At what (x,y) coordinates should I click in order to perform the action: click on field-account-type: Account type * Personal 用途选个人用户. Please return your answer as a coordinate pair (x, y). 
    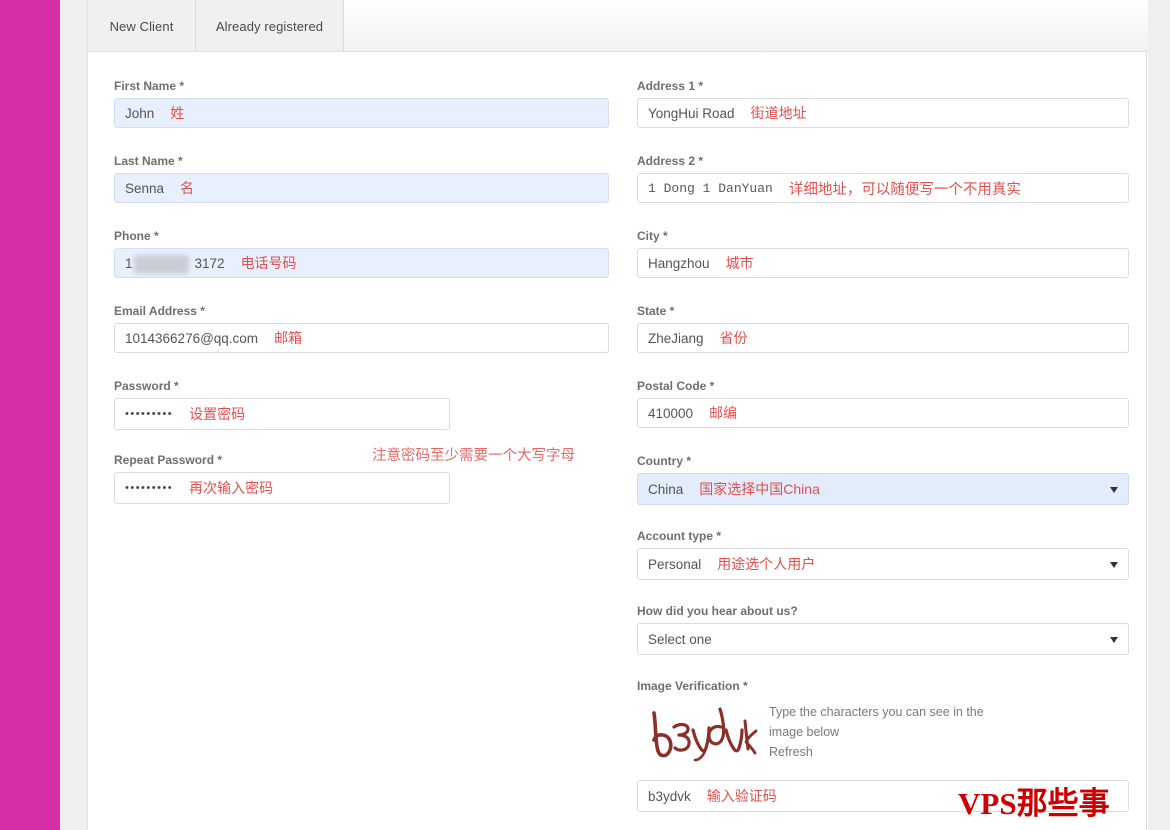
    Looking at the image, I should click on (883, 554).